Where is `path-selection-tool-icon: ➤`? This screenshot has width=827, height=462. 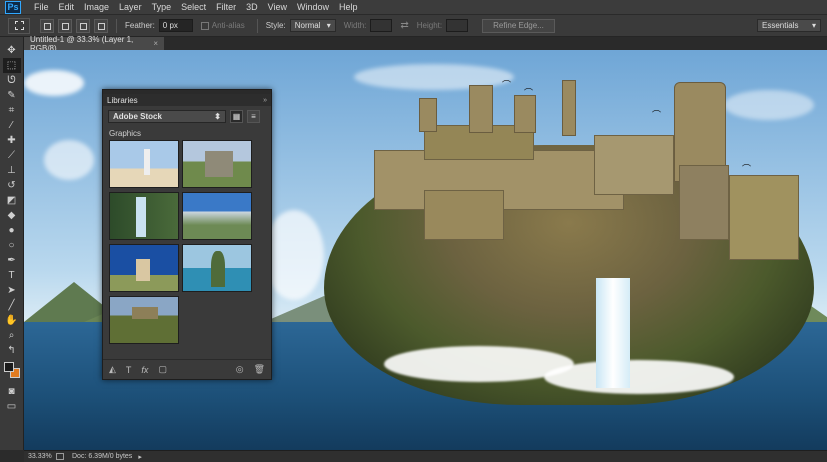
path-selection-tool-icon: ➤ is located at coordinates (12, 290).